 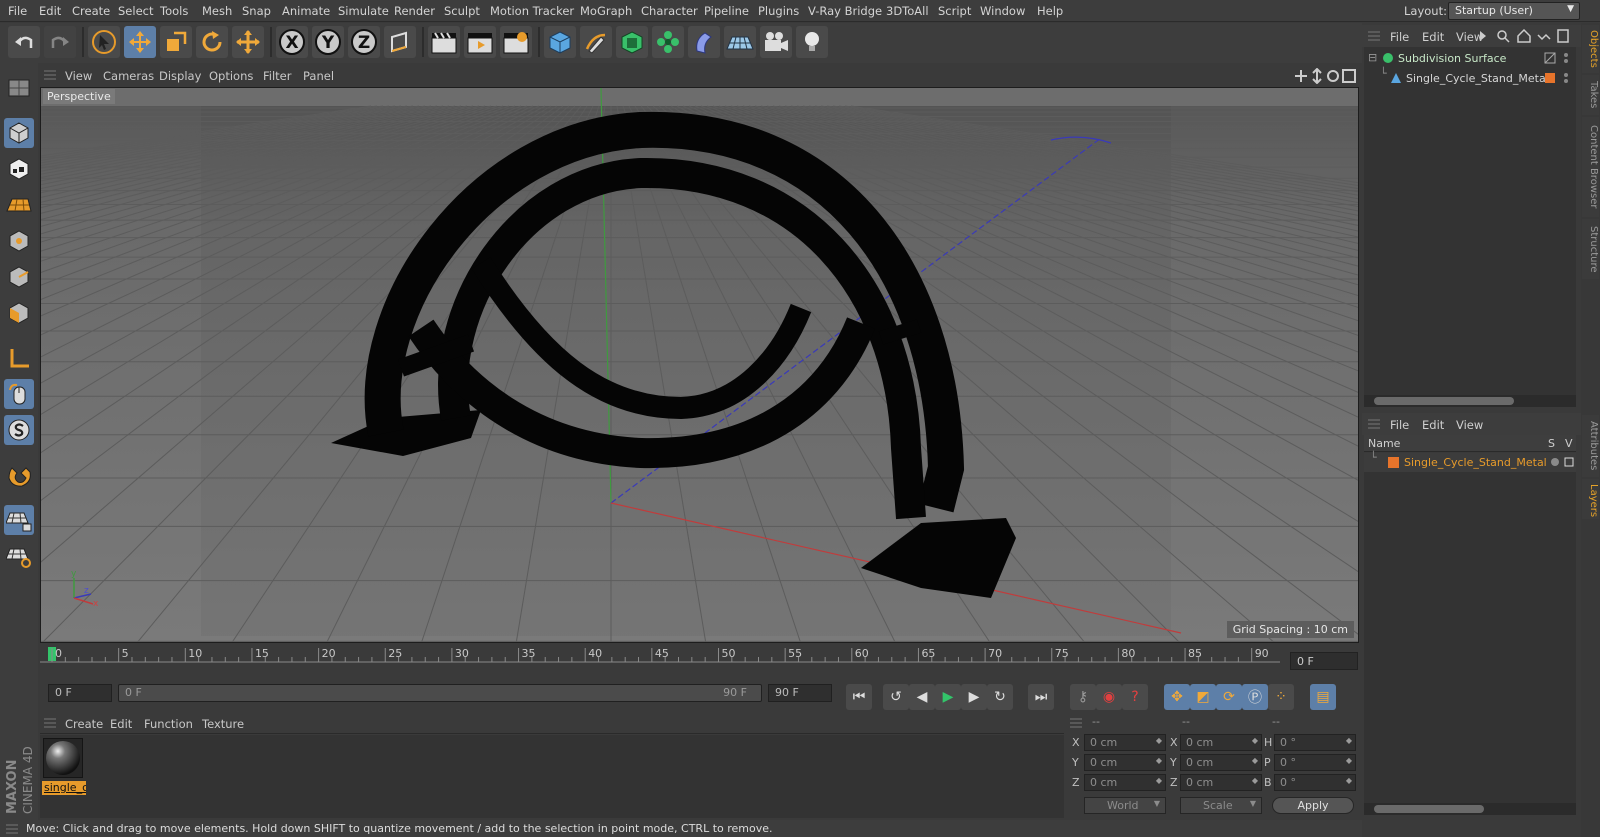 What do you see at coordinates (19, 133) in the screenshot?
I see `model-mode-button` at bounding box center [19, 133].